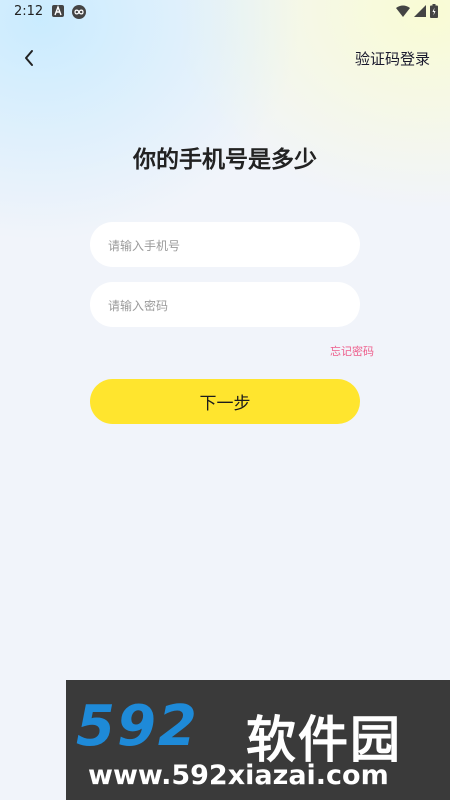 Image resolution: width=450 pixels, height=800 pixels. What do you see at coordinates (258, 740) in the screenshot?
I see `watermark-banner: 592 软件园 www.592xiazai.com` at bounding box center [258, 740].